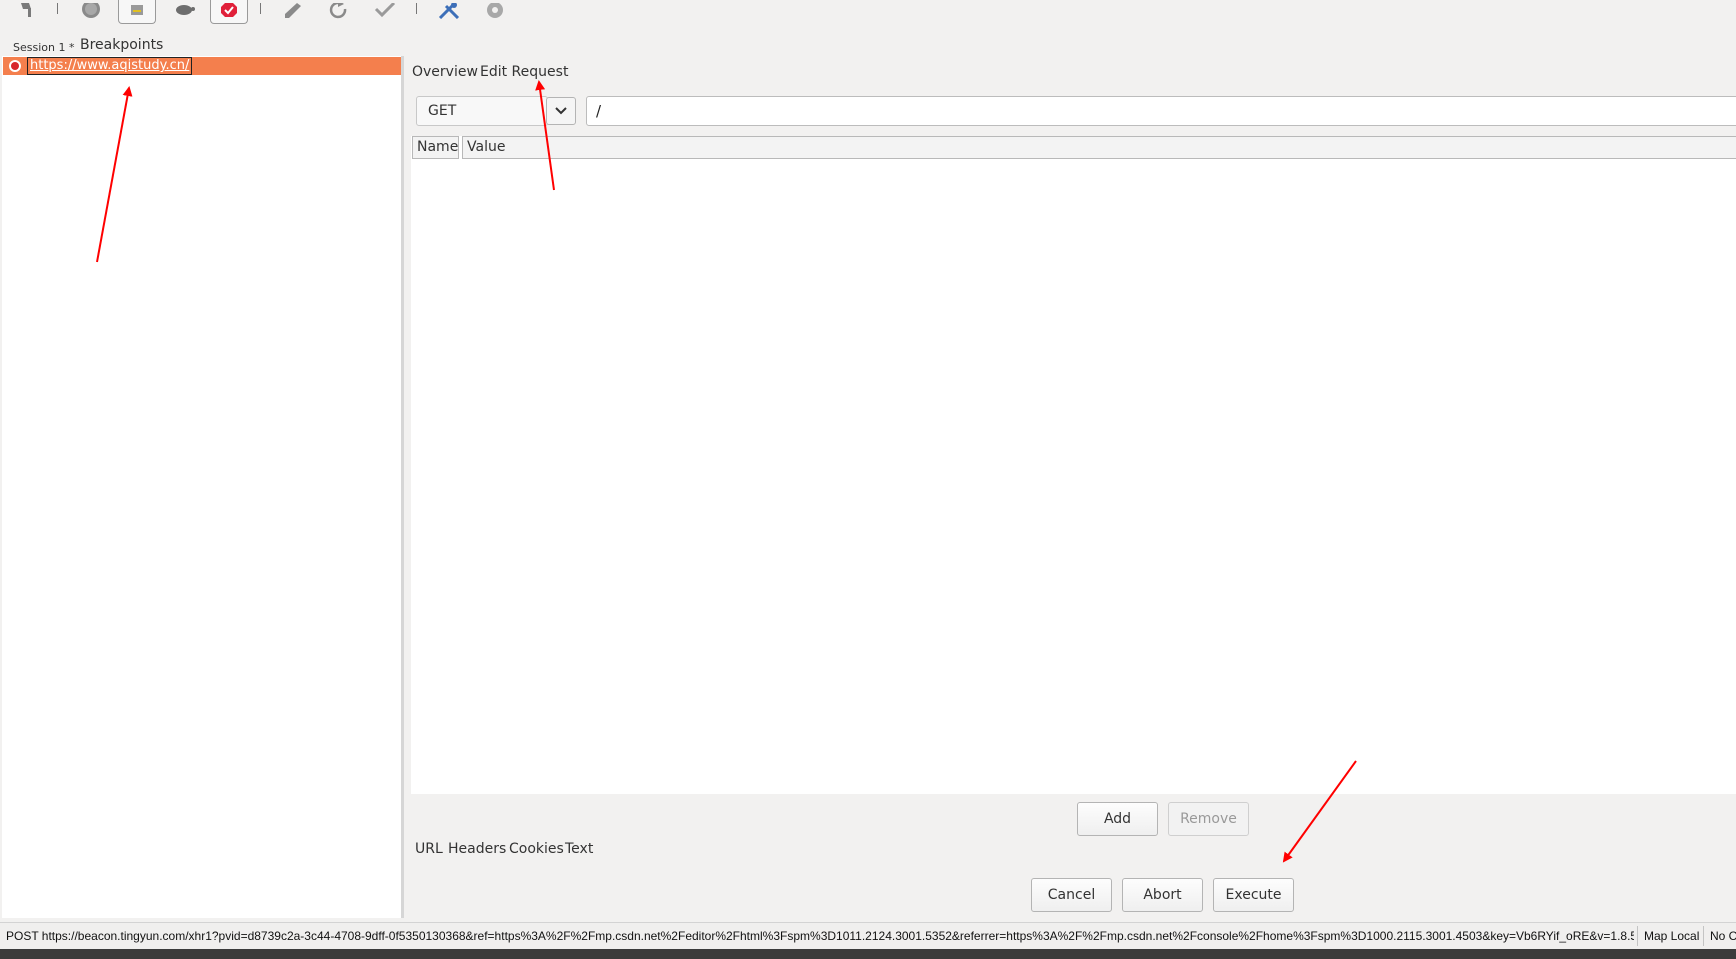 The image size is (1736, 959). Describe the element at coordinates (442, 111) in the screenshot. I see `method-value: GET` at that location.